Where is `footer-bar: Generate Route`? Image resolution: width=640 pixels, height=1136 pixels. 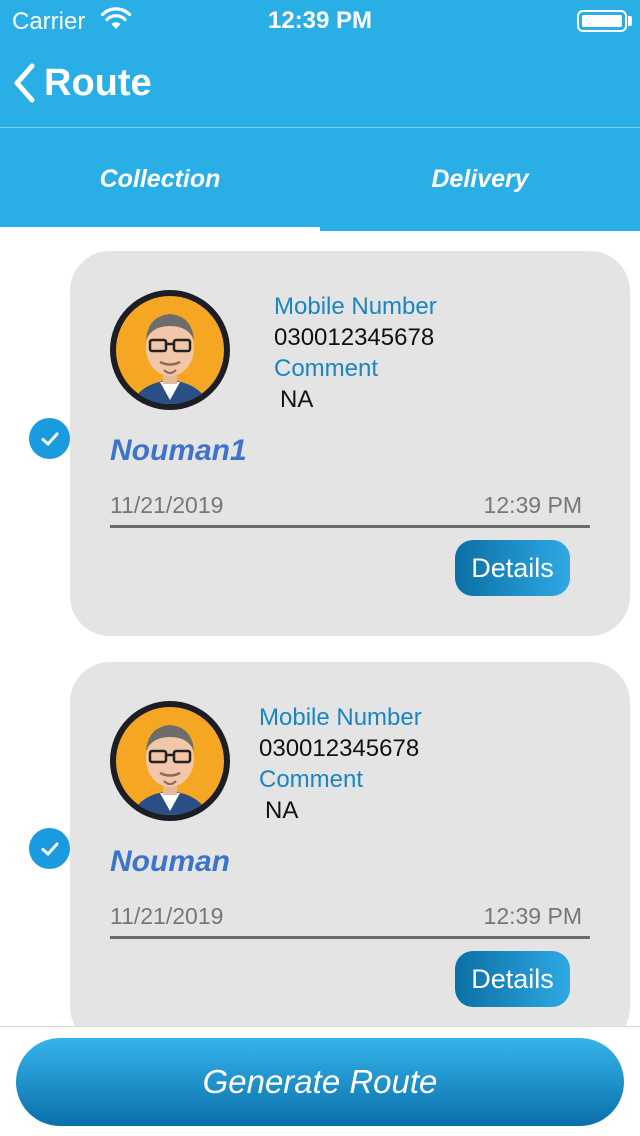 footer-bar: Generate Route is located at coordinates (320, 1081).